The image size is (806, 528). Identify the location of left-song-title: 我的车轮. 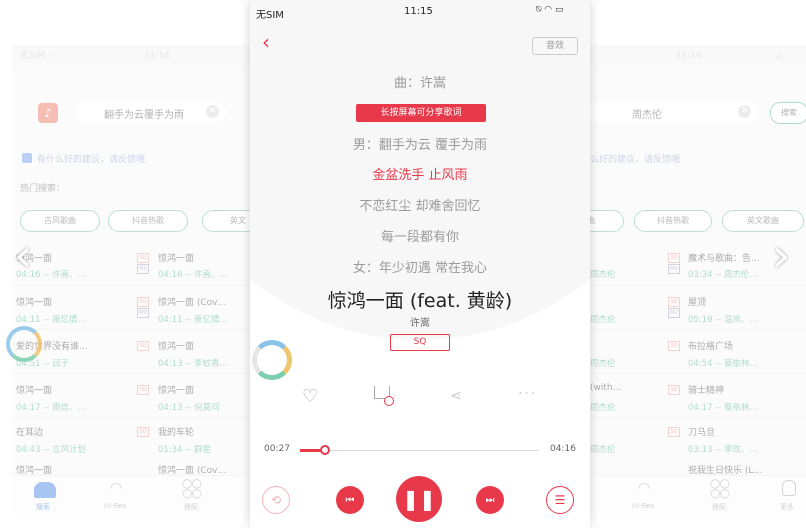
(203, 431).